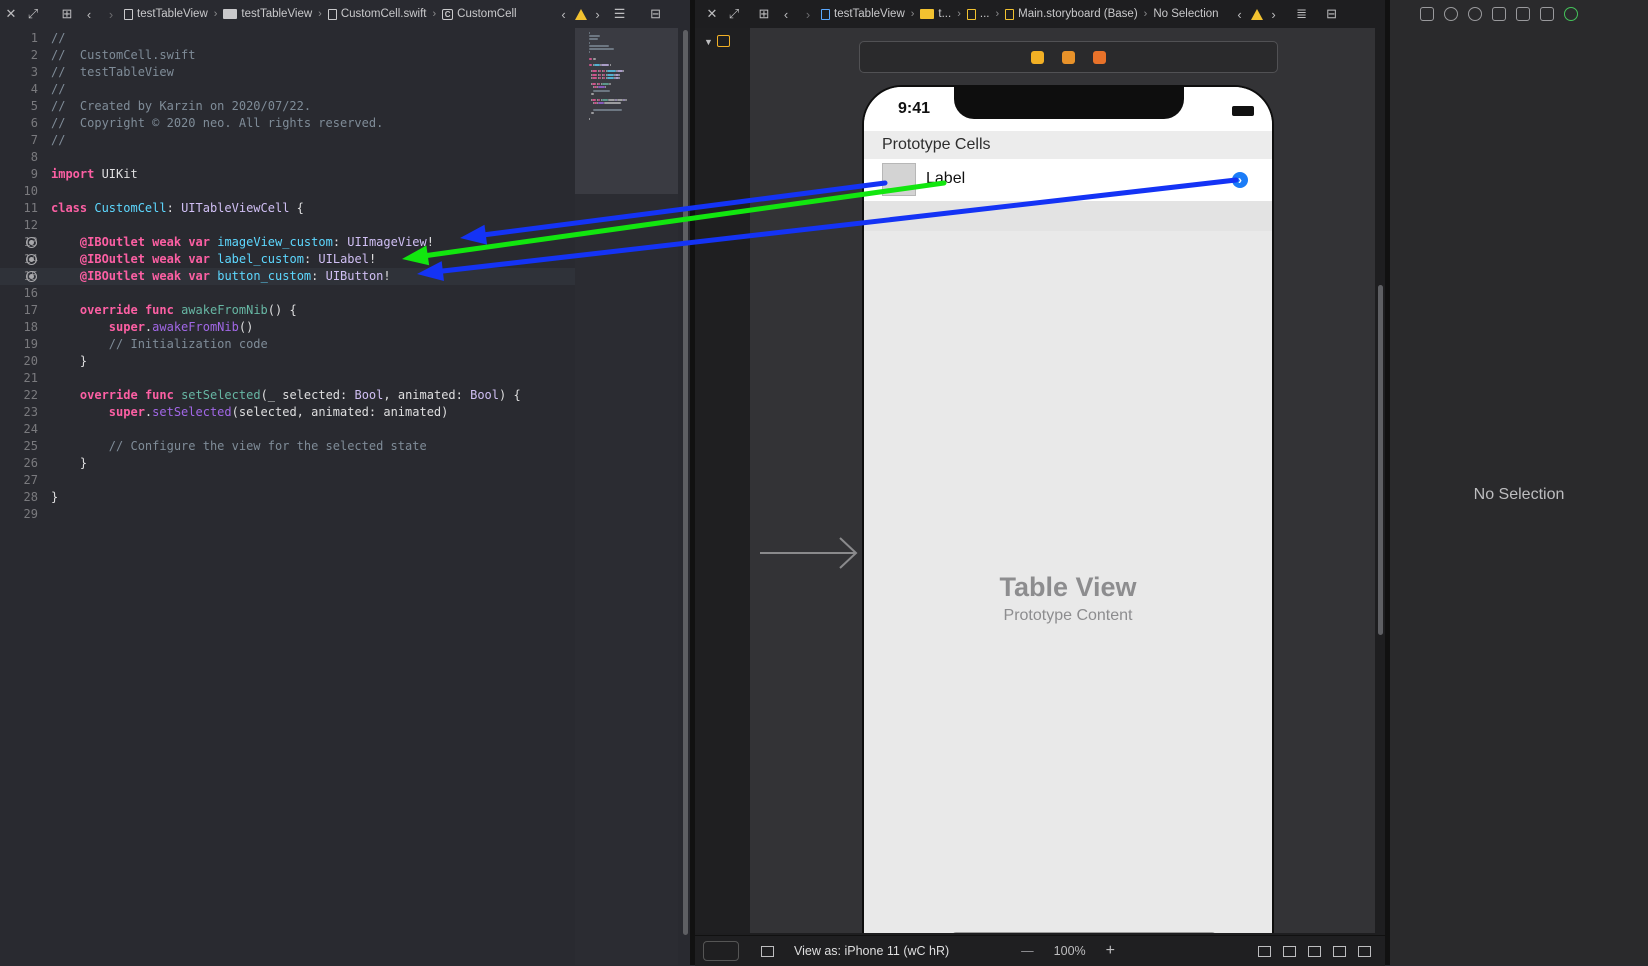 This screenshot has height=966, width=1648. I want to click on code-line: 20 }, so click(287, 361).